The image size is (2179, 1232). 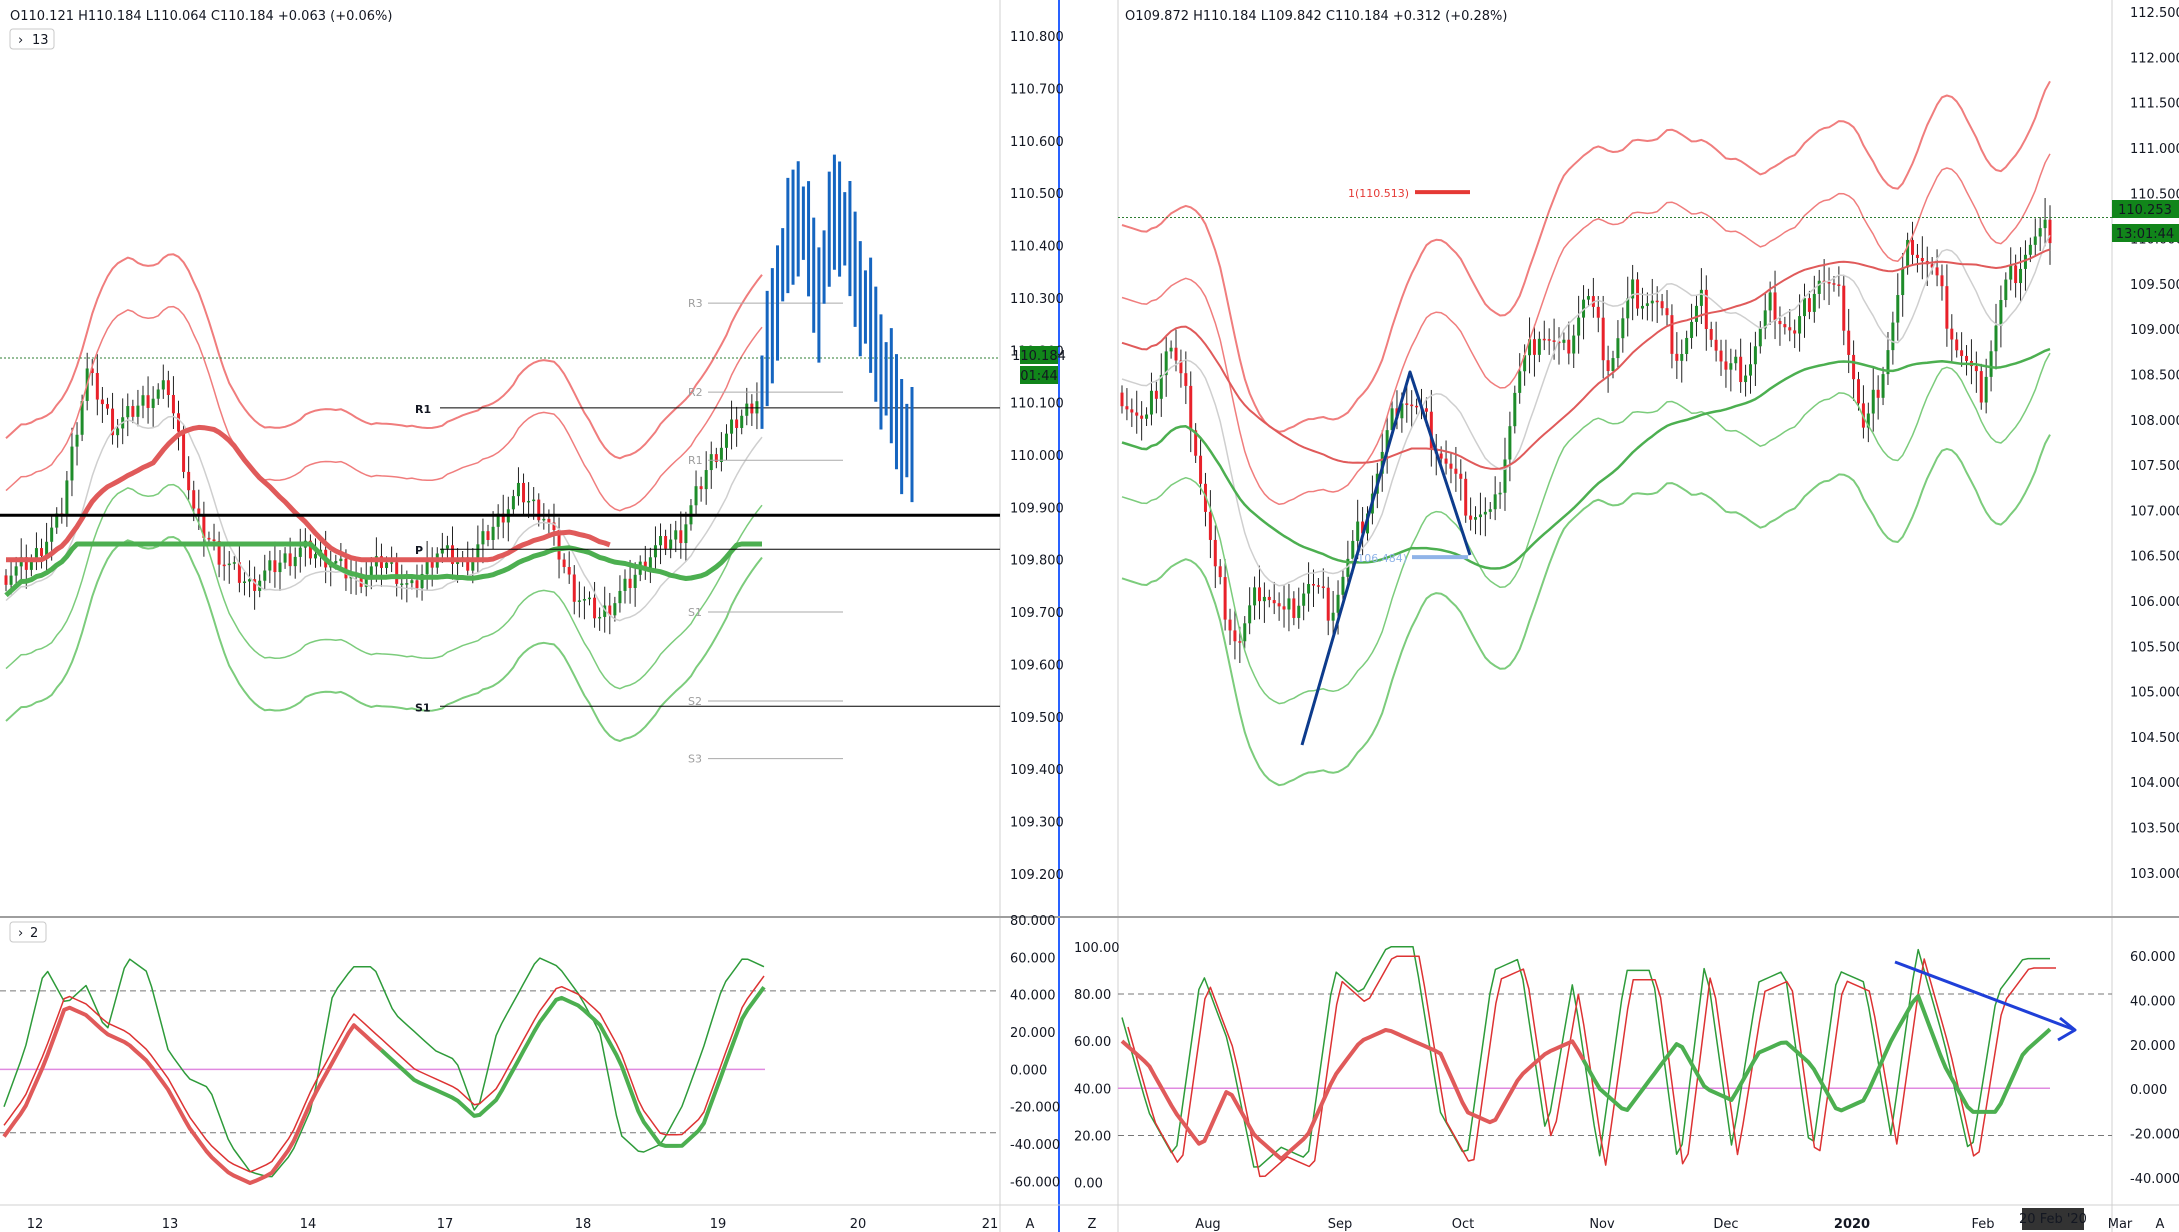 I want to click on y-tick-label: 106.000, so click(x=2154, y=602).